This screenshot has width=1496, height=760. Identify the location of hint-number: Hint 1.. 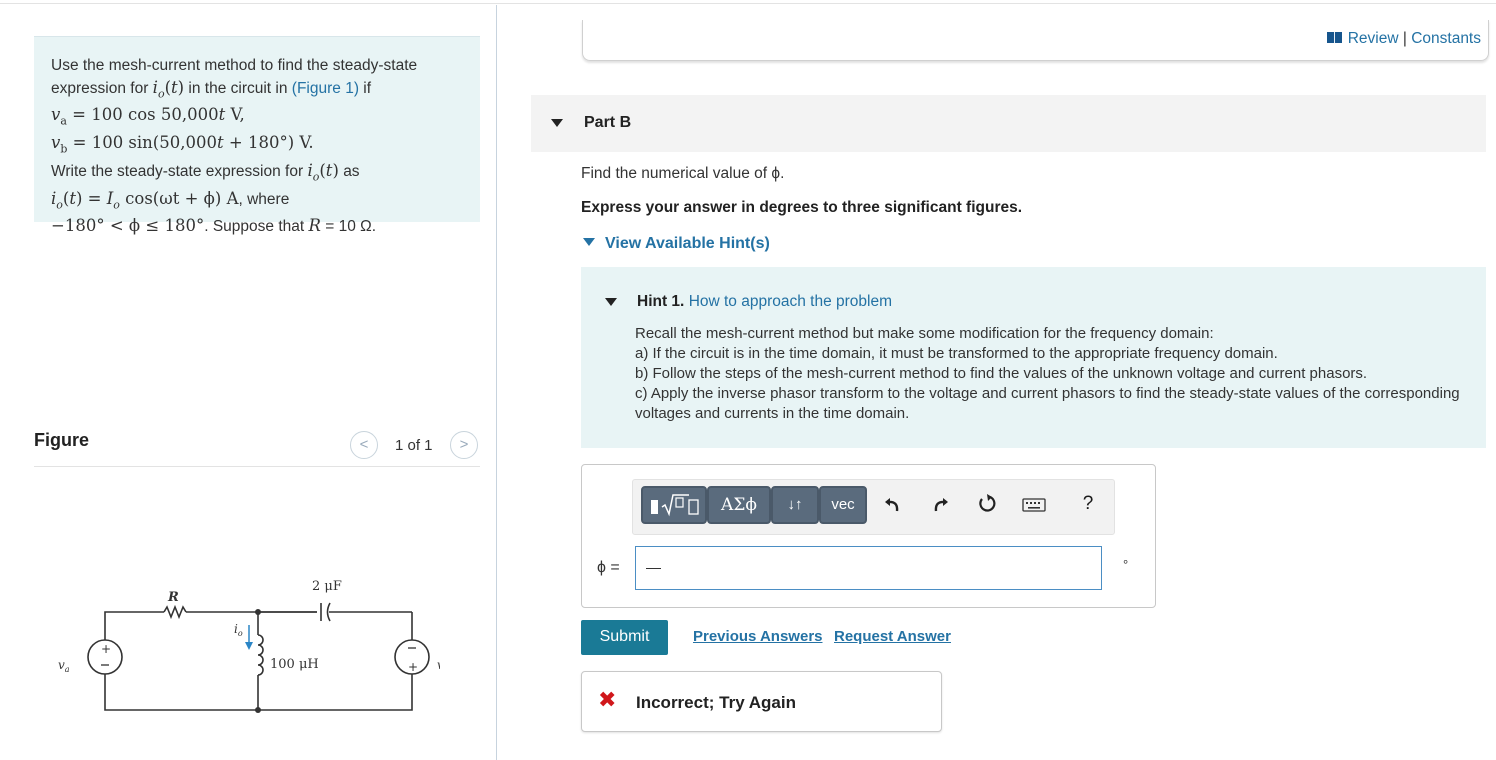
(661, 301).